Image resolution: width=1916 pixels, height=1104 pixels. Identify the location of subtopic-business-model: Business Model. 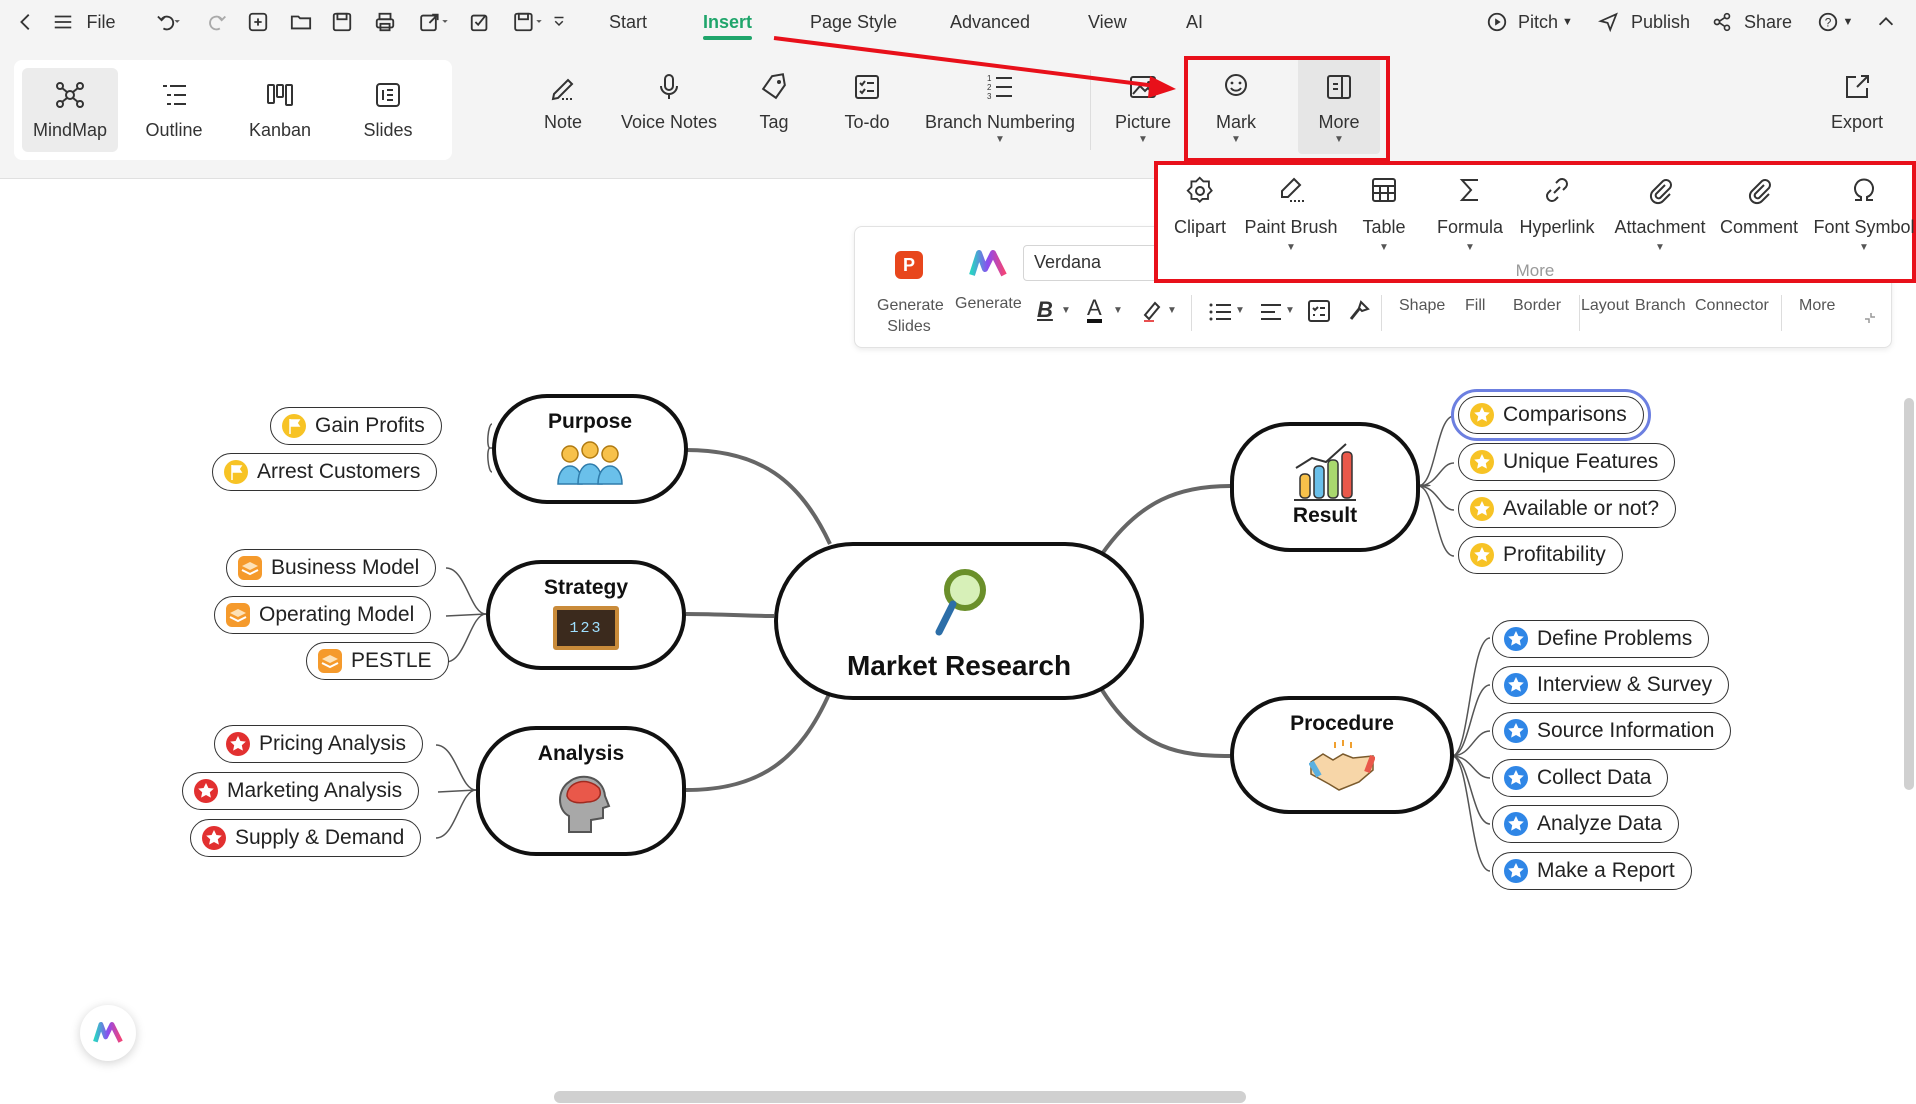
(331, 568).